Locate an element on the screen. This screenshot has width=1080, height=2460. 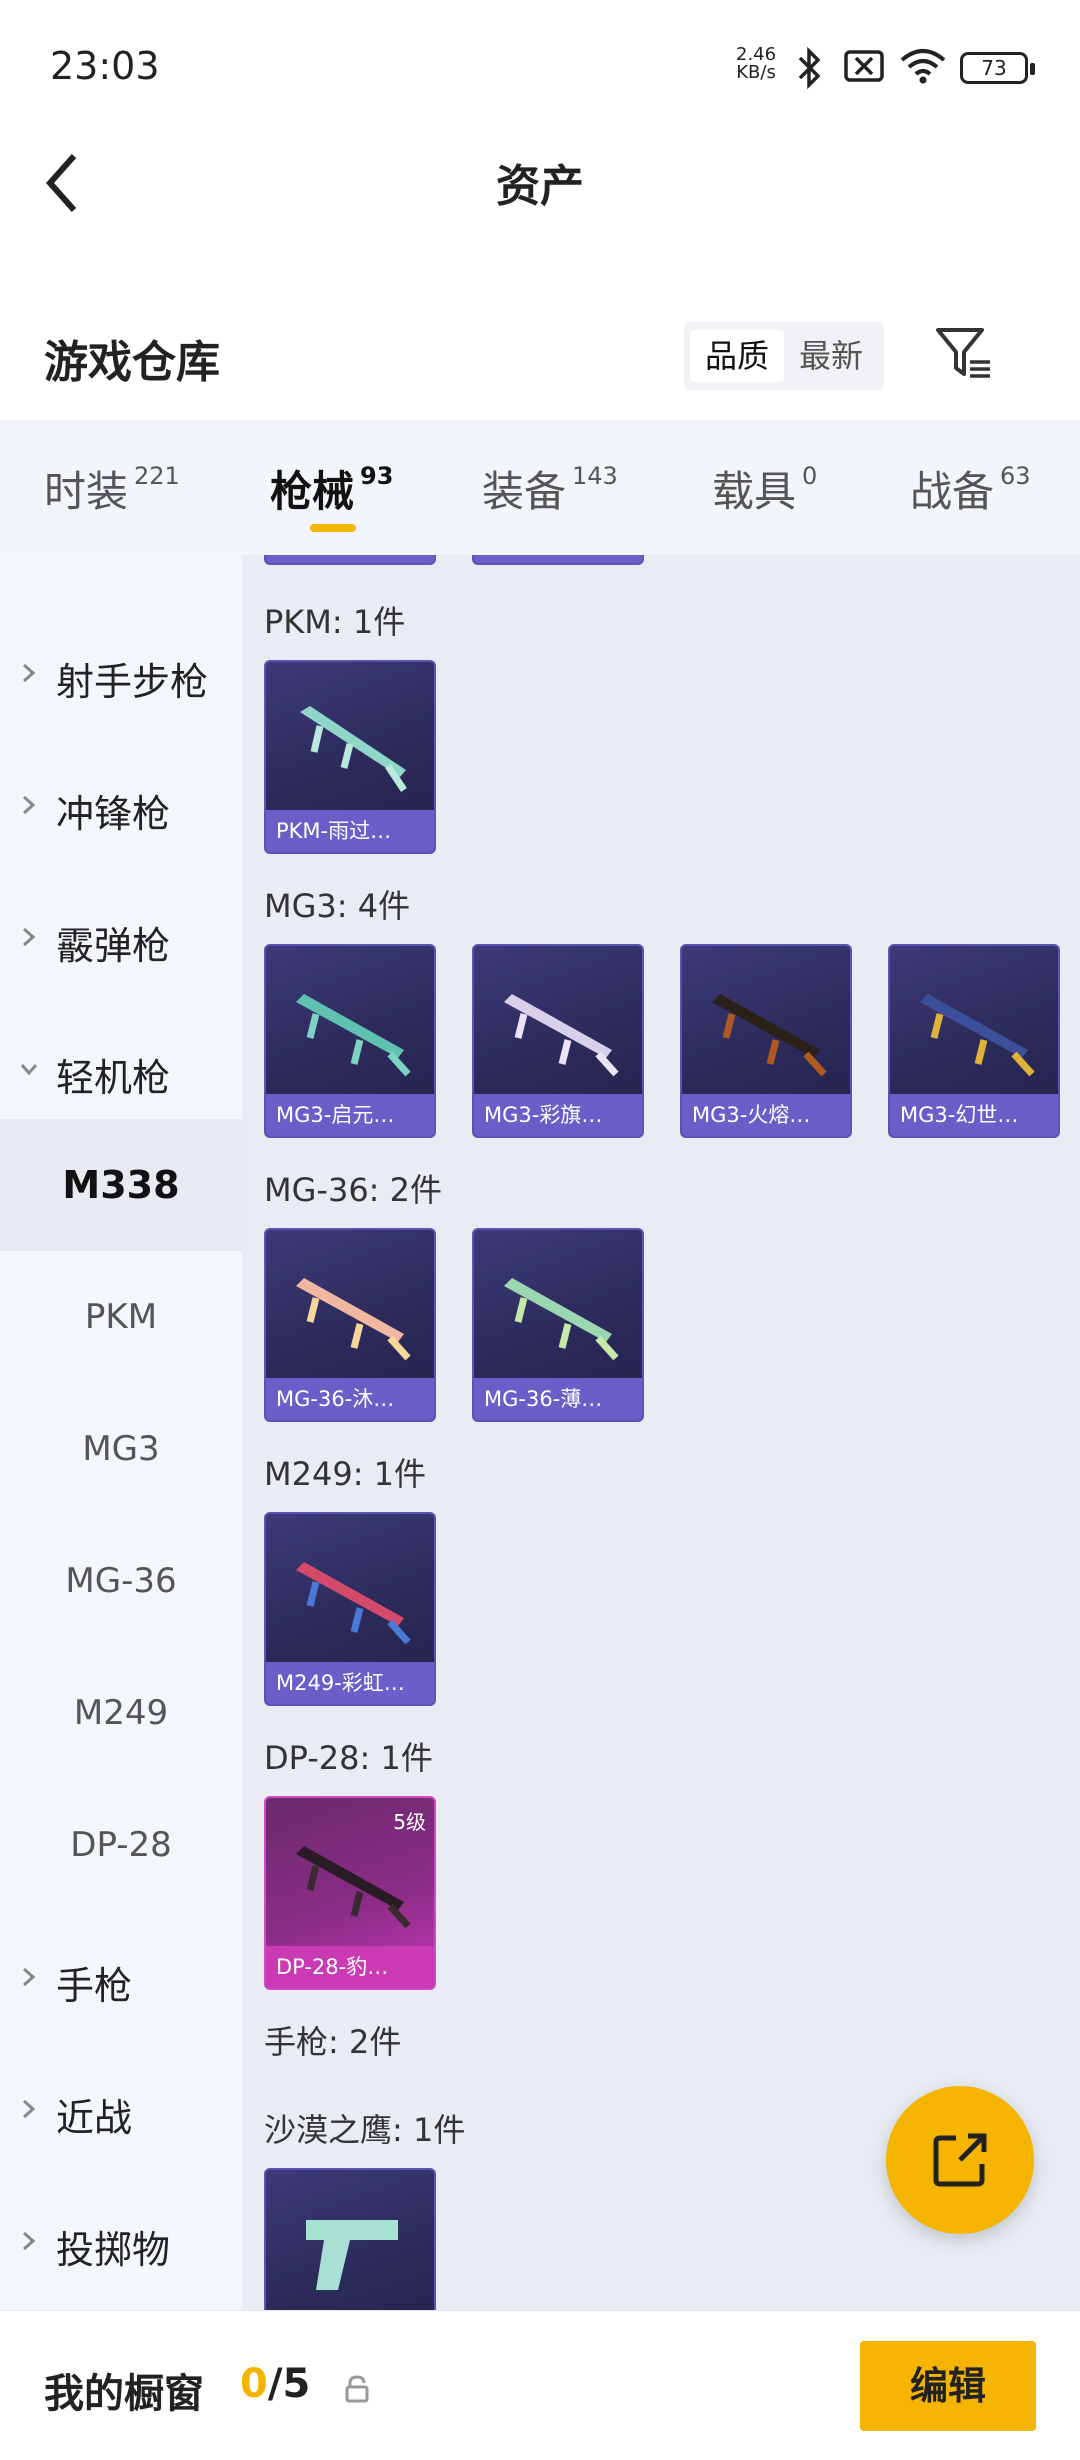
sidebar-item-label: 手枪 is located at coordinates (94, 1986).